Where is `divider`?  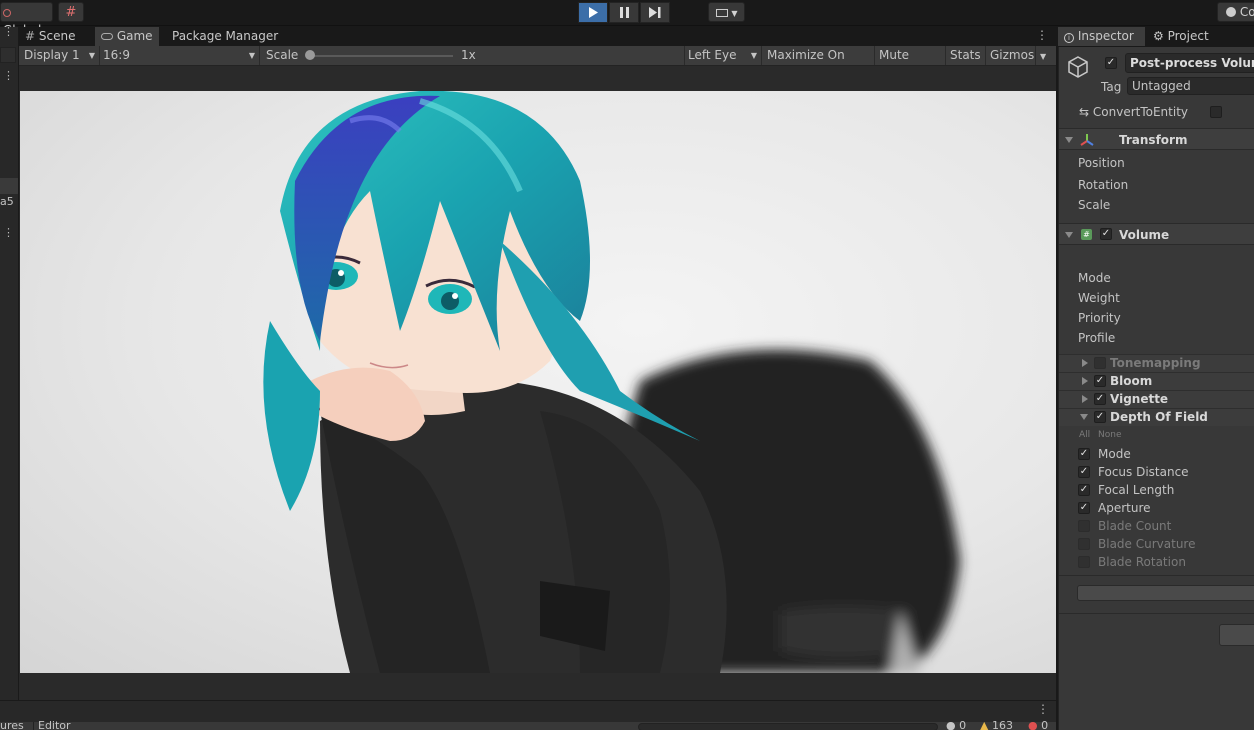 divider is located at coordinates (1156, 575).